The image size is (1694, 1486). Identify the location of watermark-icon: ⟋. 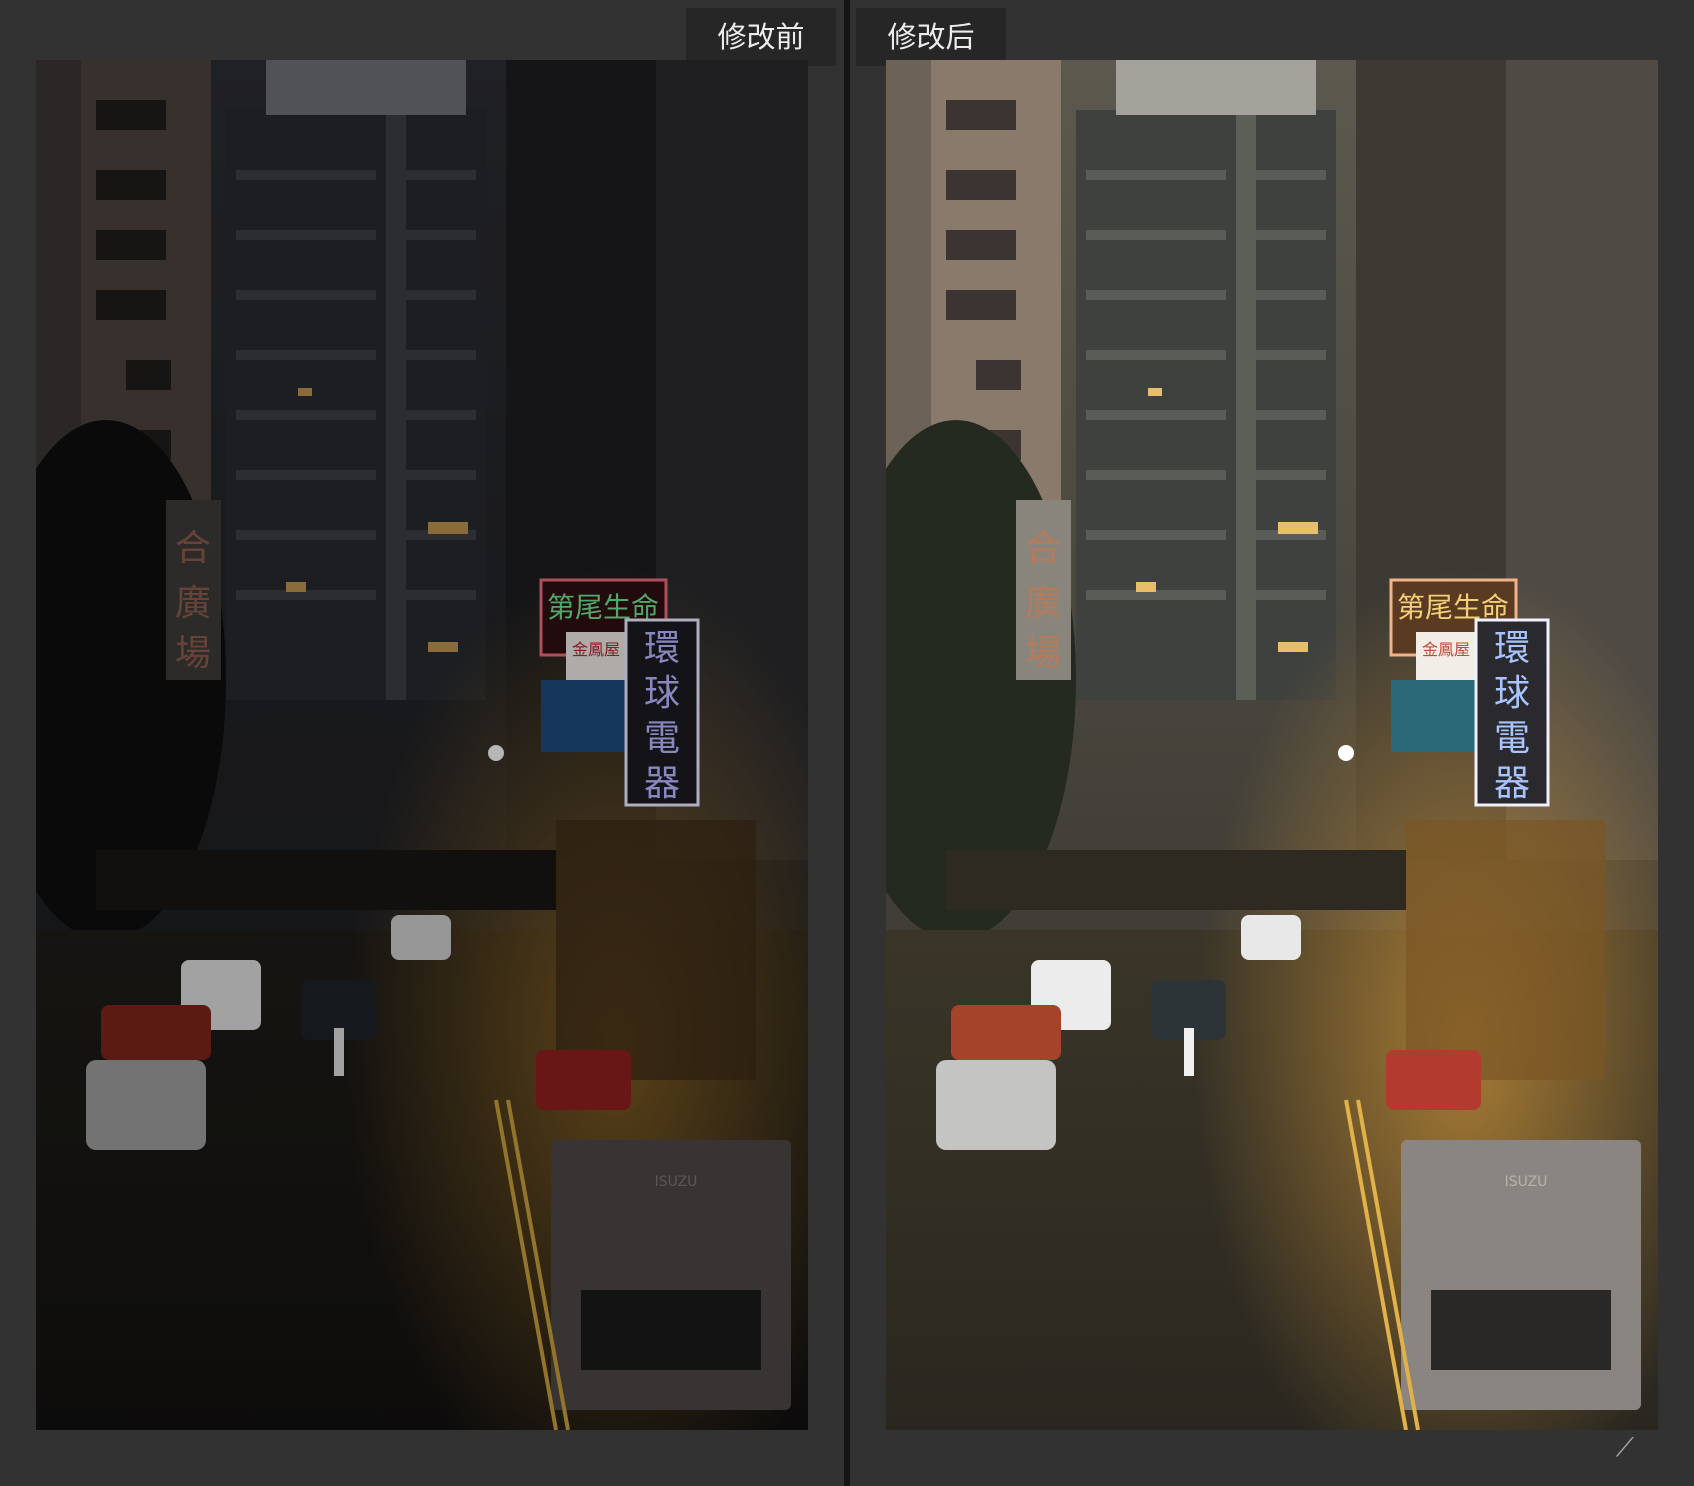
(1624, 1448).